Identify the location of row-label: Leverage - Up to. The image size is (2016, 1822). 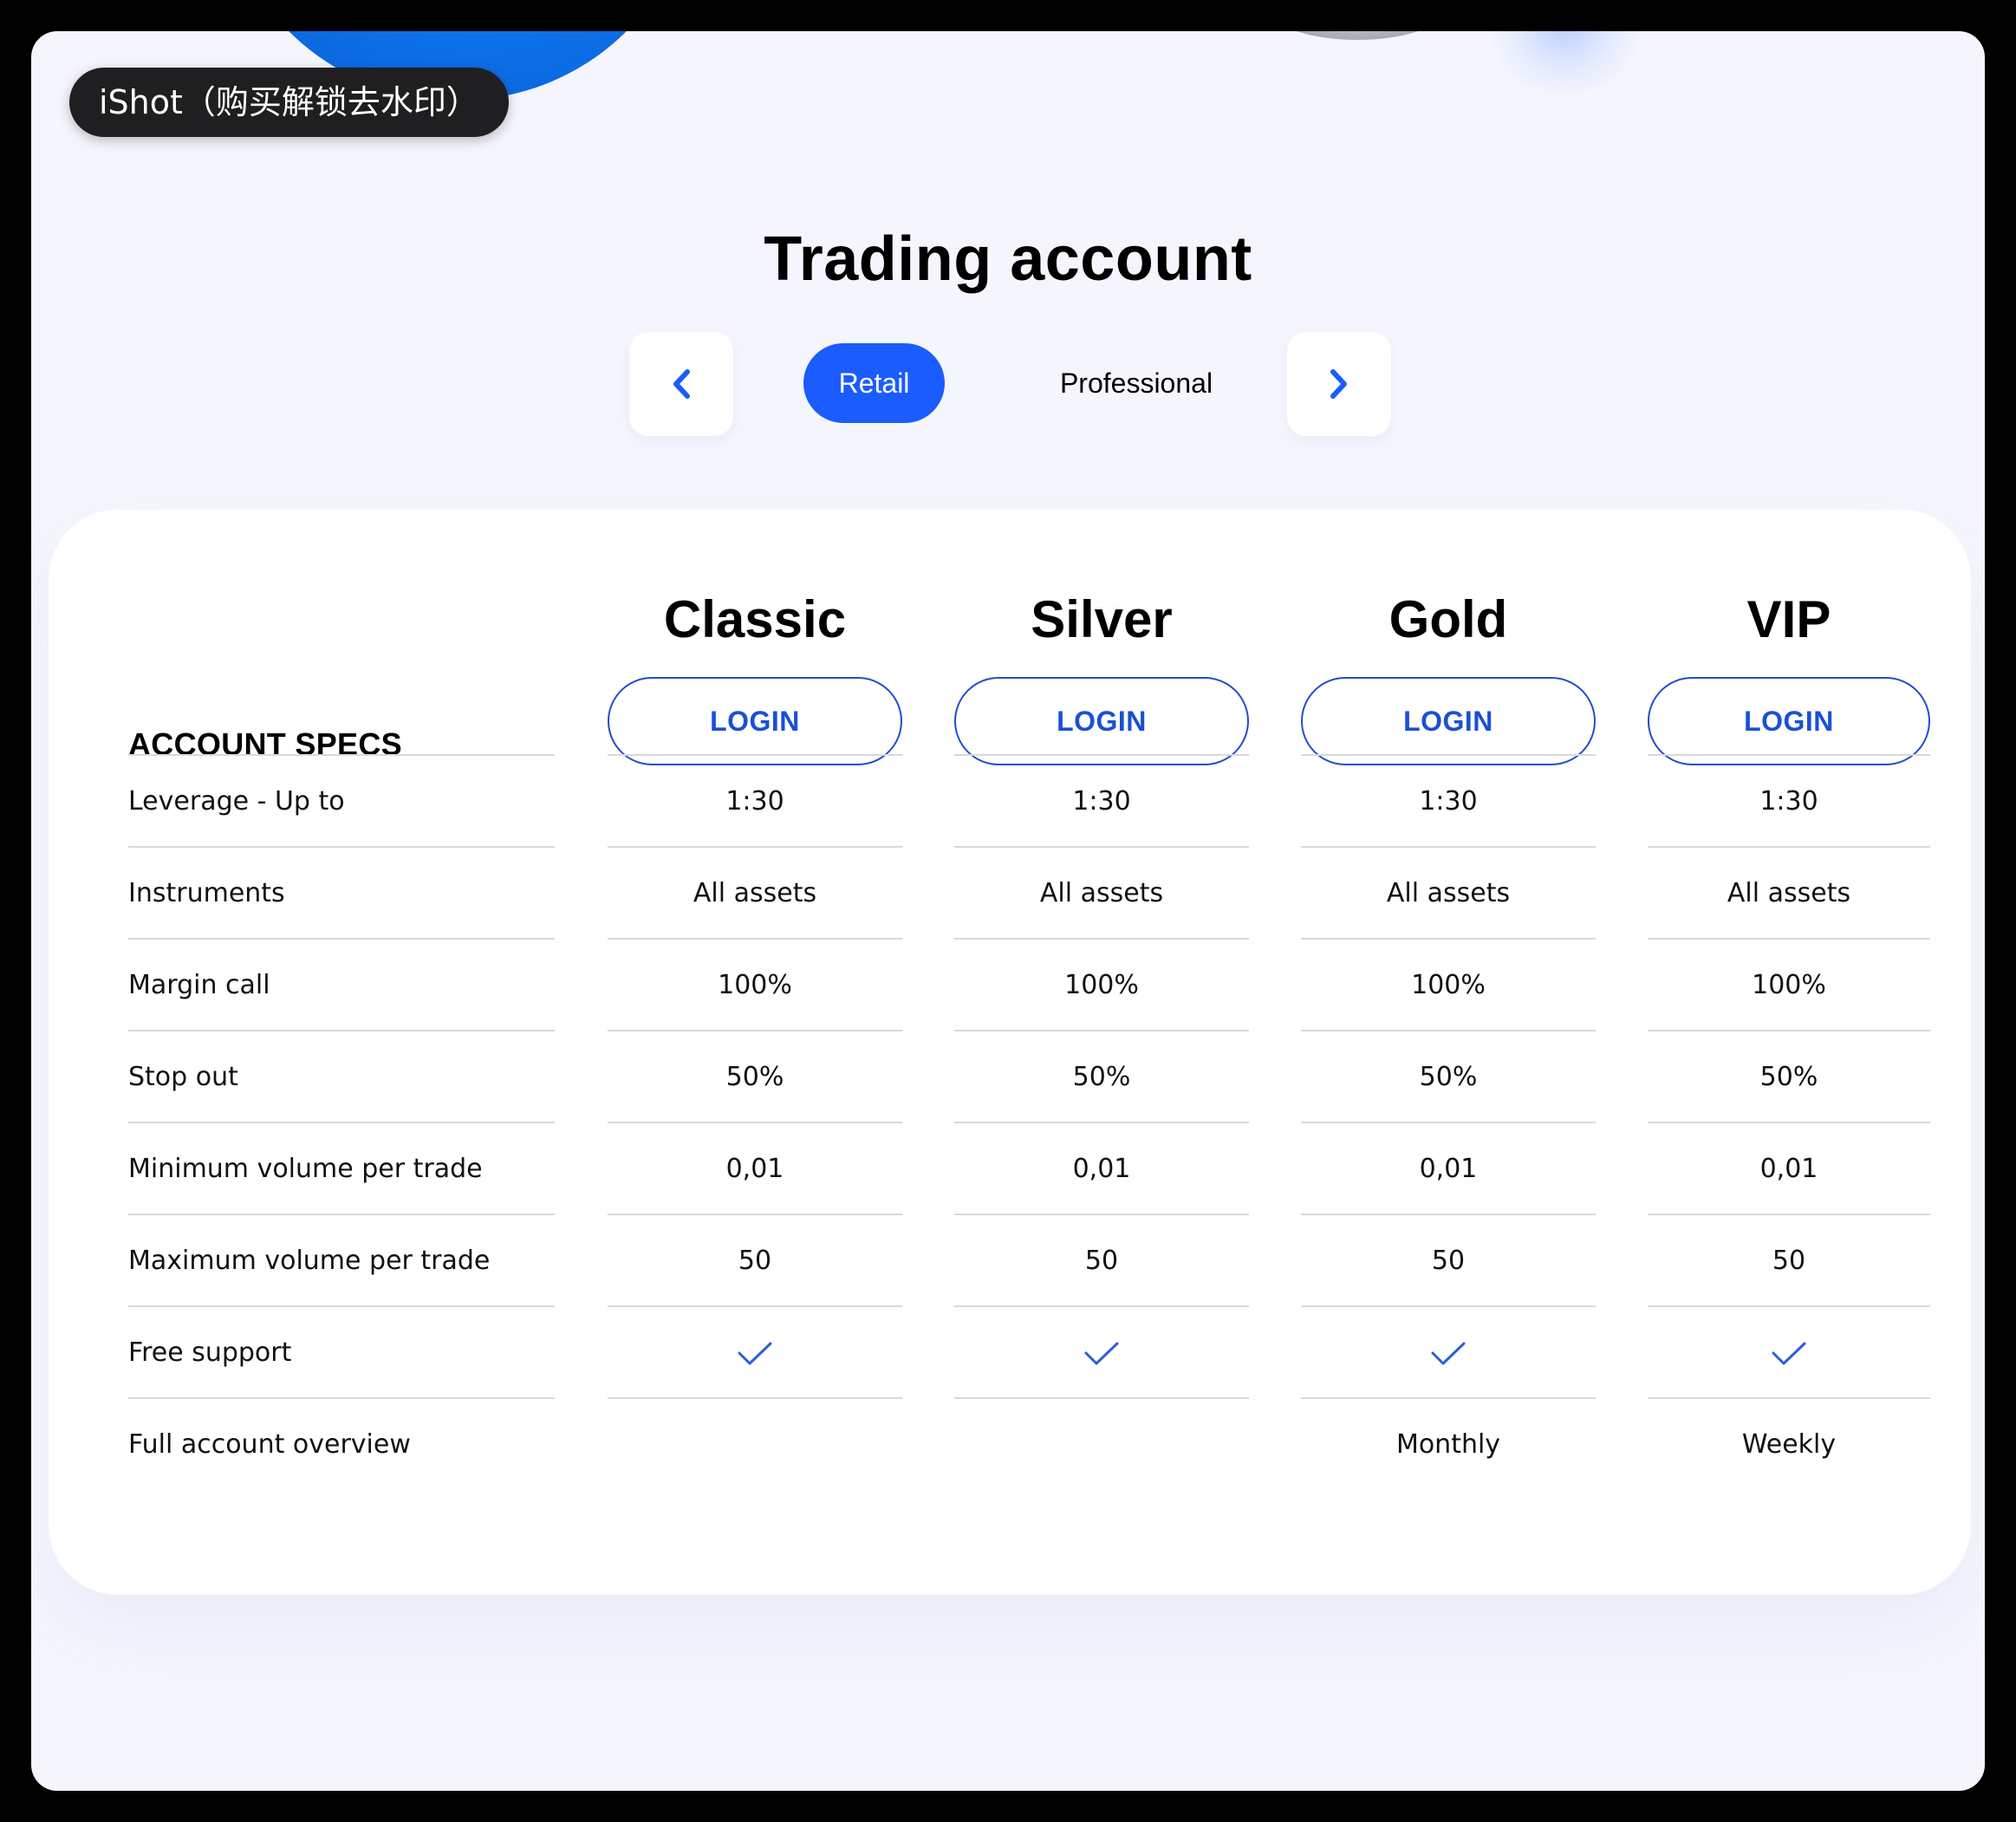
(236, 801).